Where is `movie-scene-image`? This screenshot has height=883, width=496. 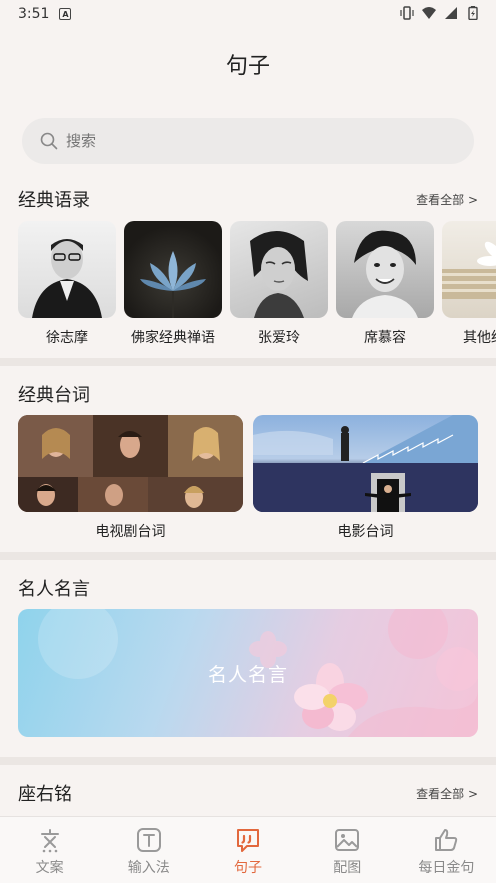
movie-scene-image is located at coordinates (365, 463).